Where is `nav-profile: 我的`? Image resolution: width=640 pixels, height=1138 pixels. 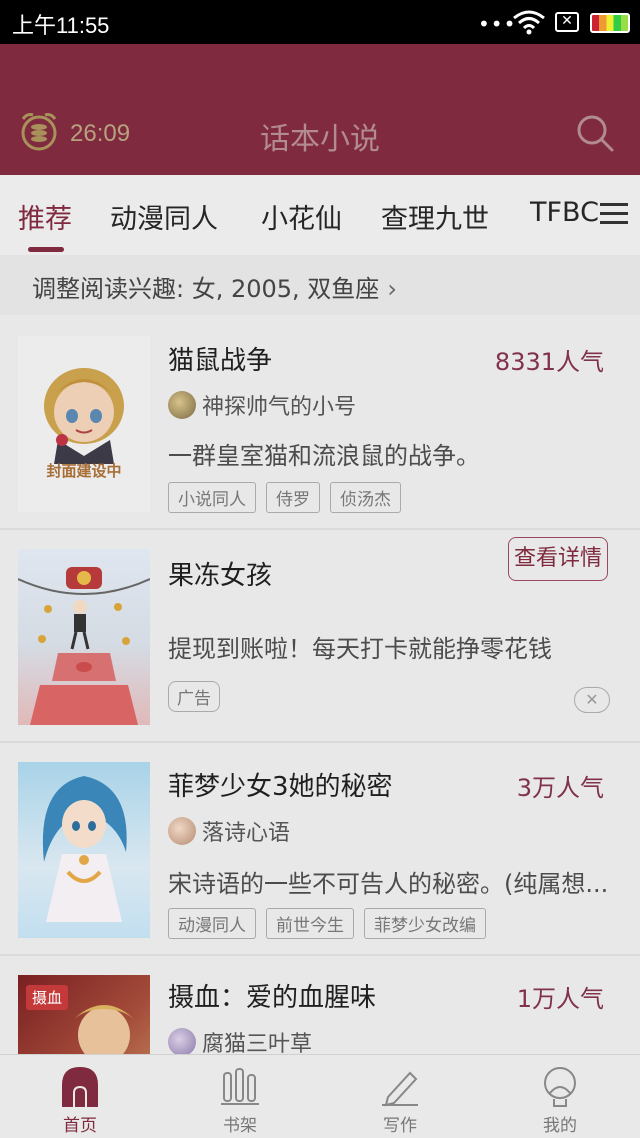
nav-profile: 我的 is located at coordinates (560, 1096).